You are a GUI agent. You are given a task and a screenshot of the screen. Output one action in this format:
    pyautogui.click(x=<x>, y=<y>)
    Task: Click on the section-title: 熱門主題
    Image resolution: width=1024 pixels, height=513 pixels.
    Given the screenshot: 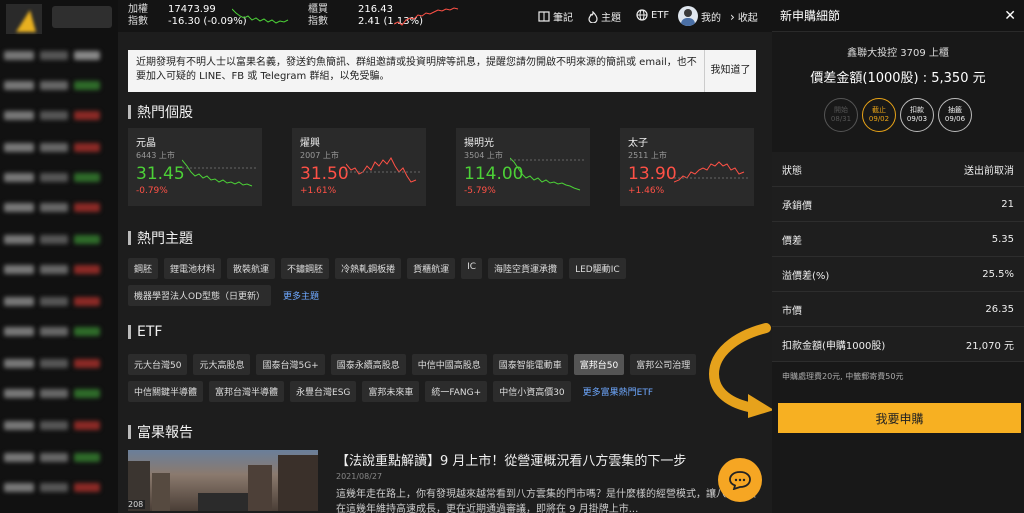 What is the action you would take?
    pyautogui.click(x=160, y=238)
    